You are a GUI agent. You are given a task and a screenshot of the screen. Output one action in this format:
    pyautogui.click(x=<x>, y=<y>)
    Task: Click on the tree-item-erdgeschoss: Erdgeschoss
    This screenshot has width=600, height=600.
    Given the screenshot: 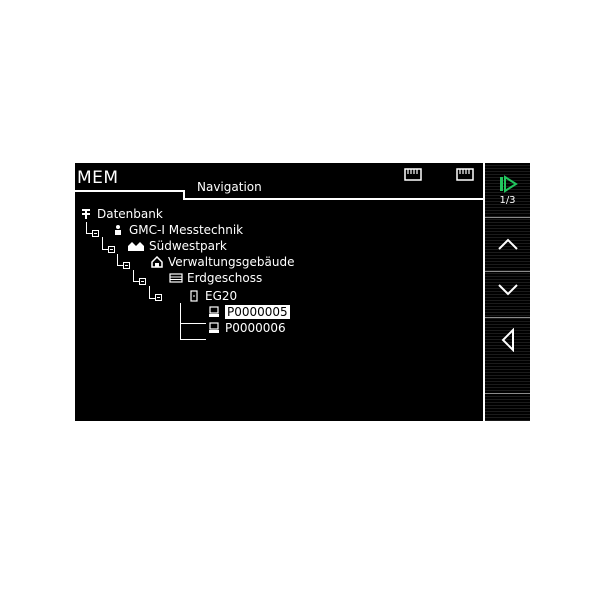 What is the action you would take?
    pyautogui.click(x=215, y=277)
    